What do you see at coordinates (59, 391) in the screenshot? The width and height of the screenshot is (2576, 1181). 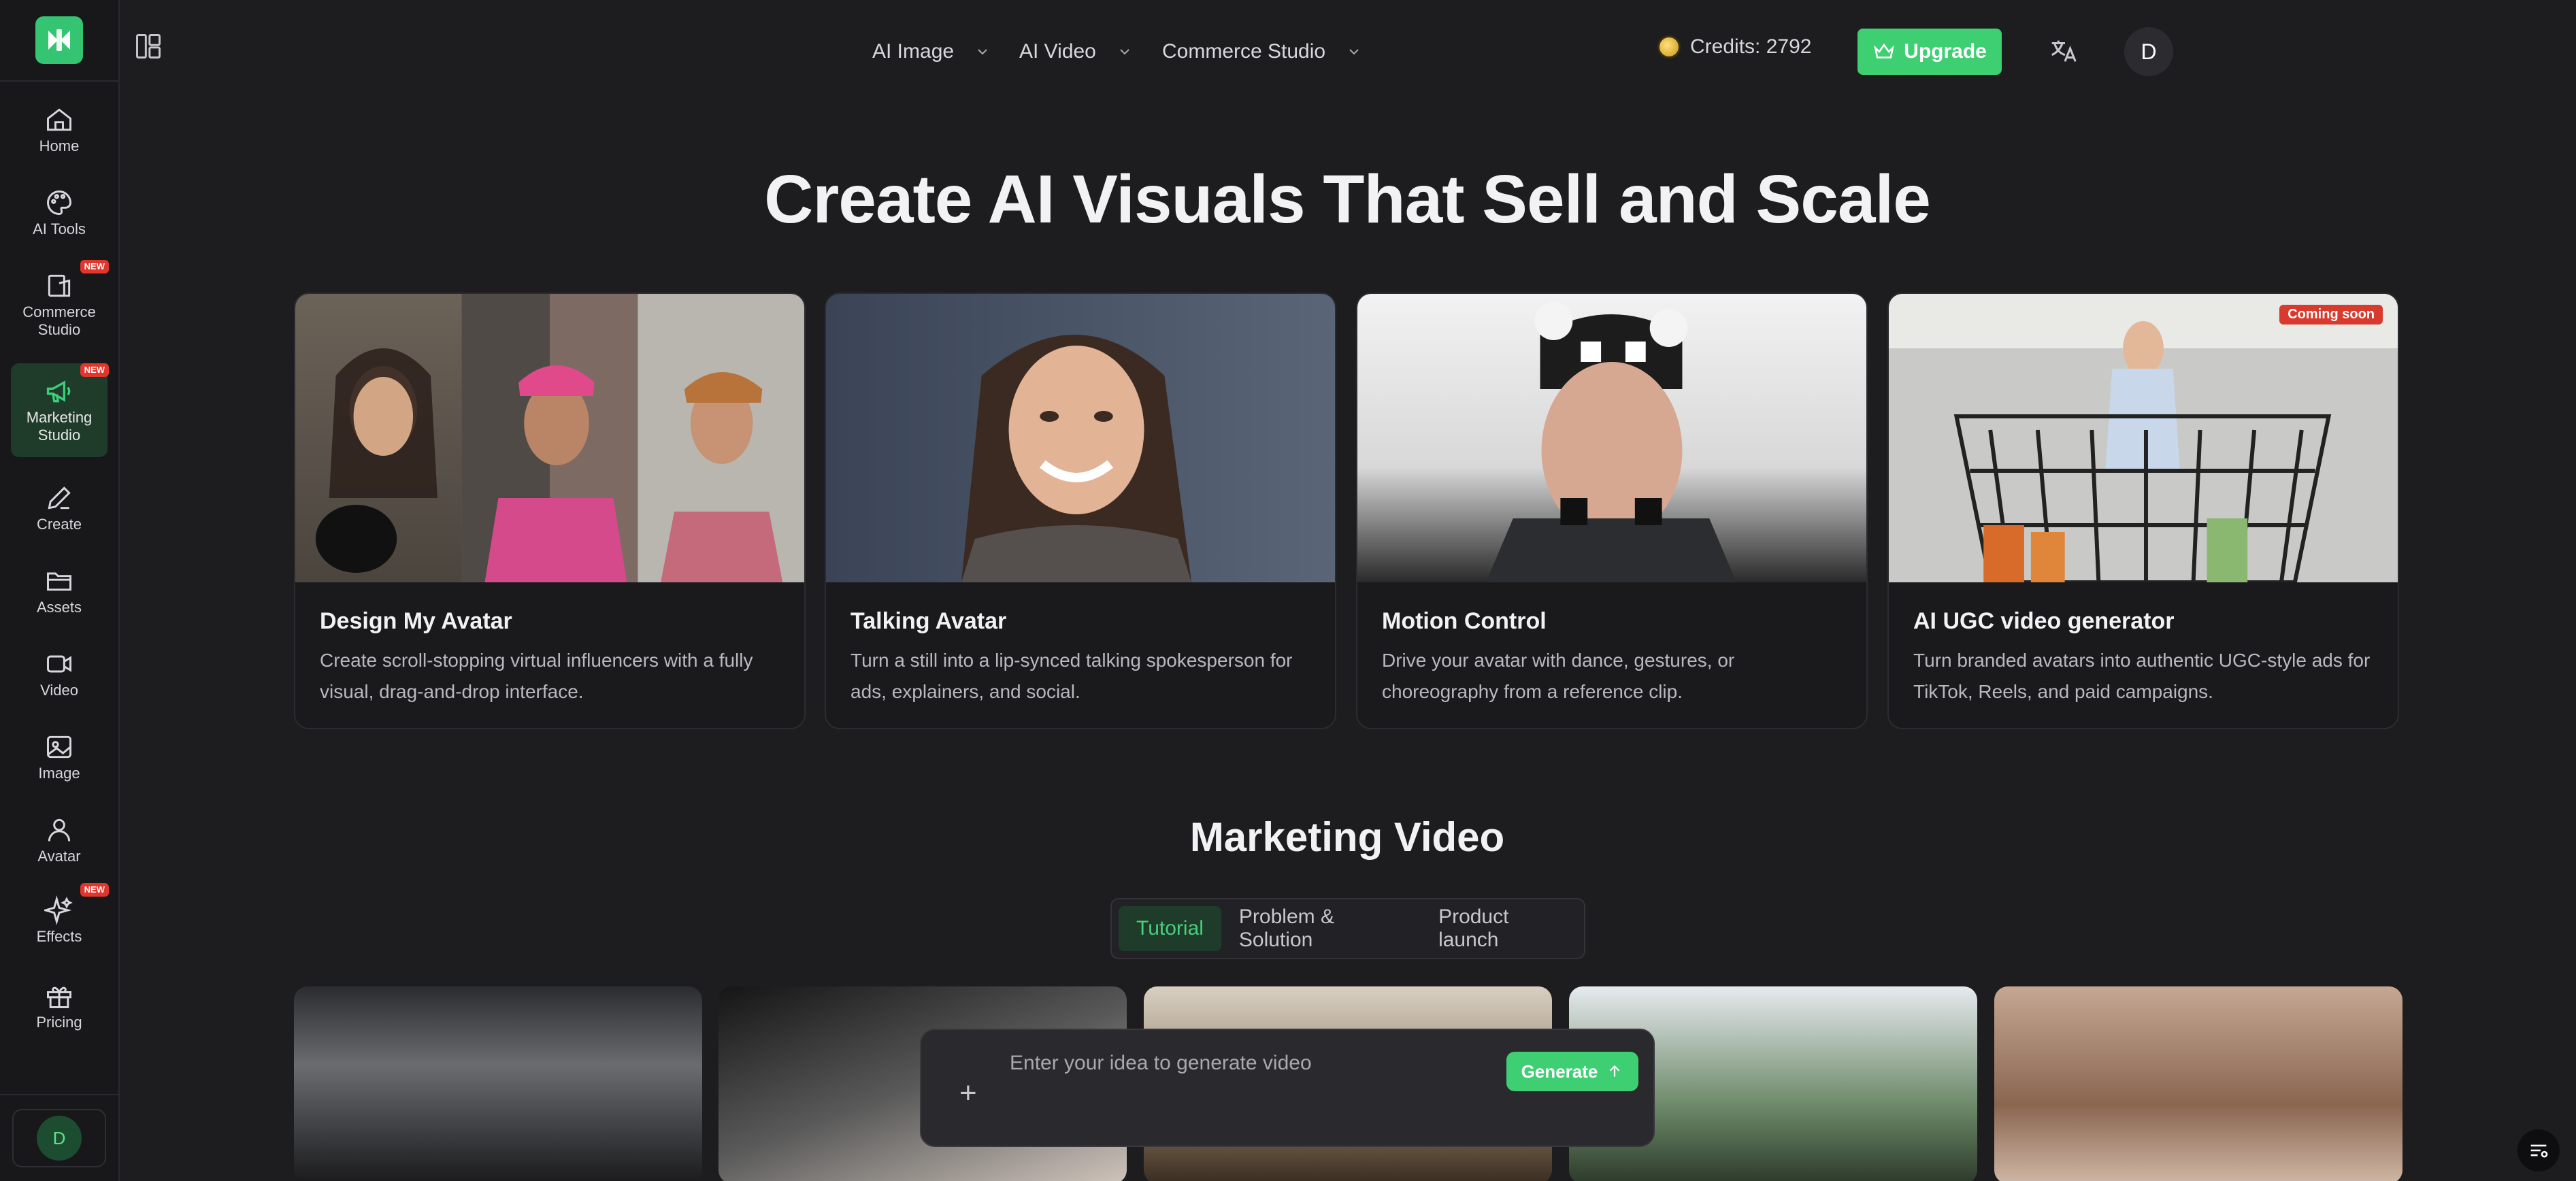 I see `megaphone-icon` at bounding box center [59, 391].